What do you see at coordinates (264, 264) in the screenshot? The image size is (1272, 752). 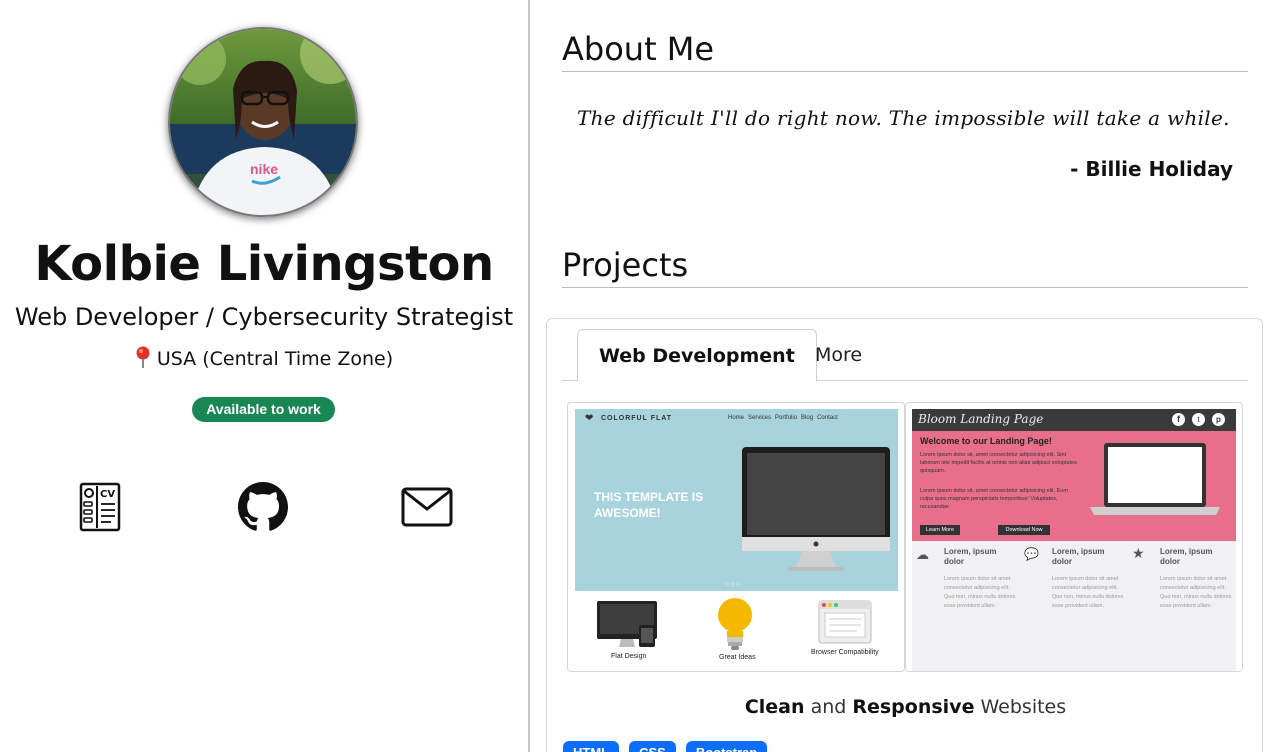 I see `profile-name: Kolbie Livingston` at bounding box center [264, 264].